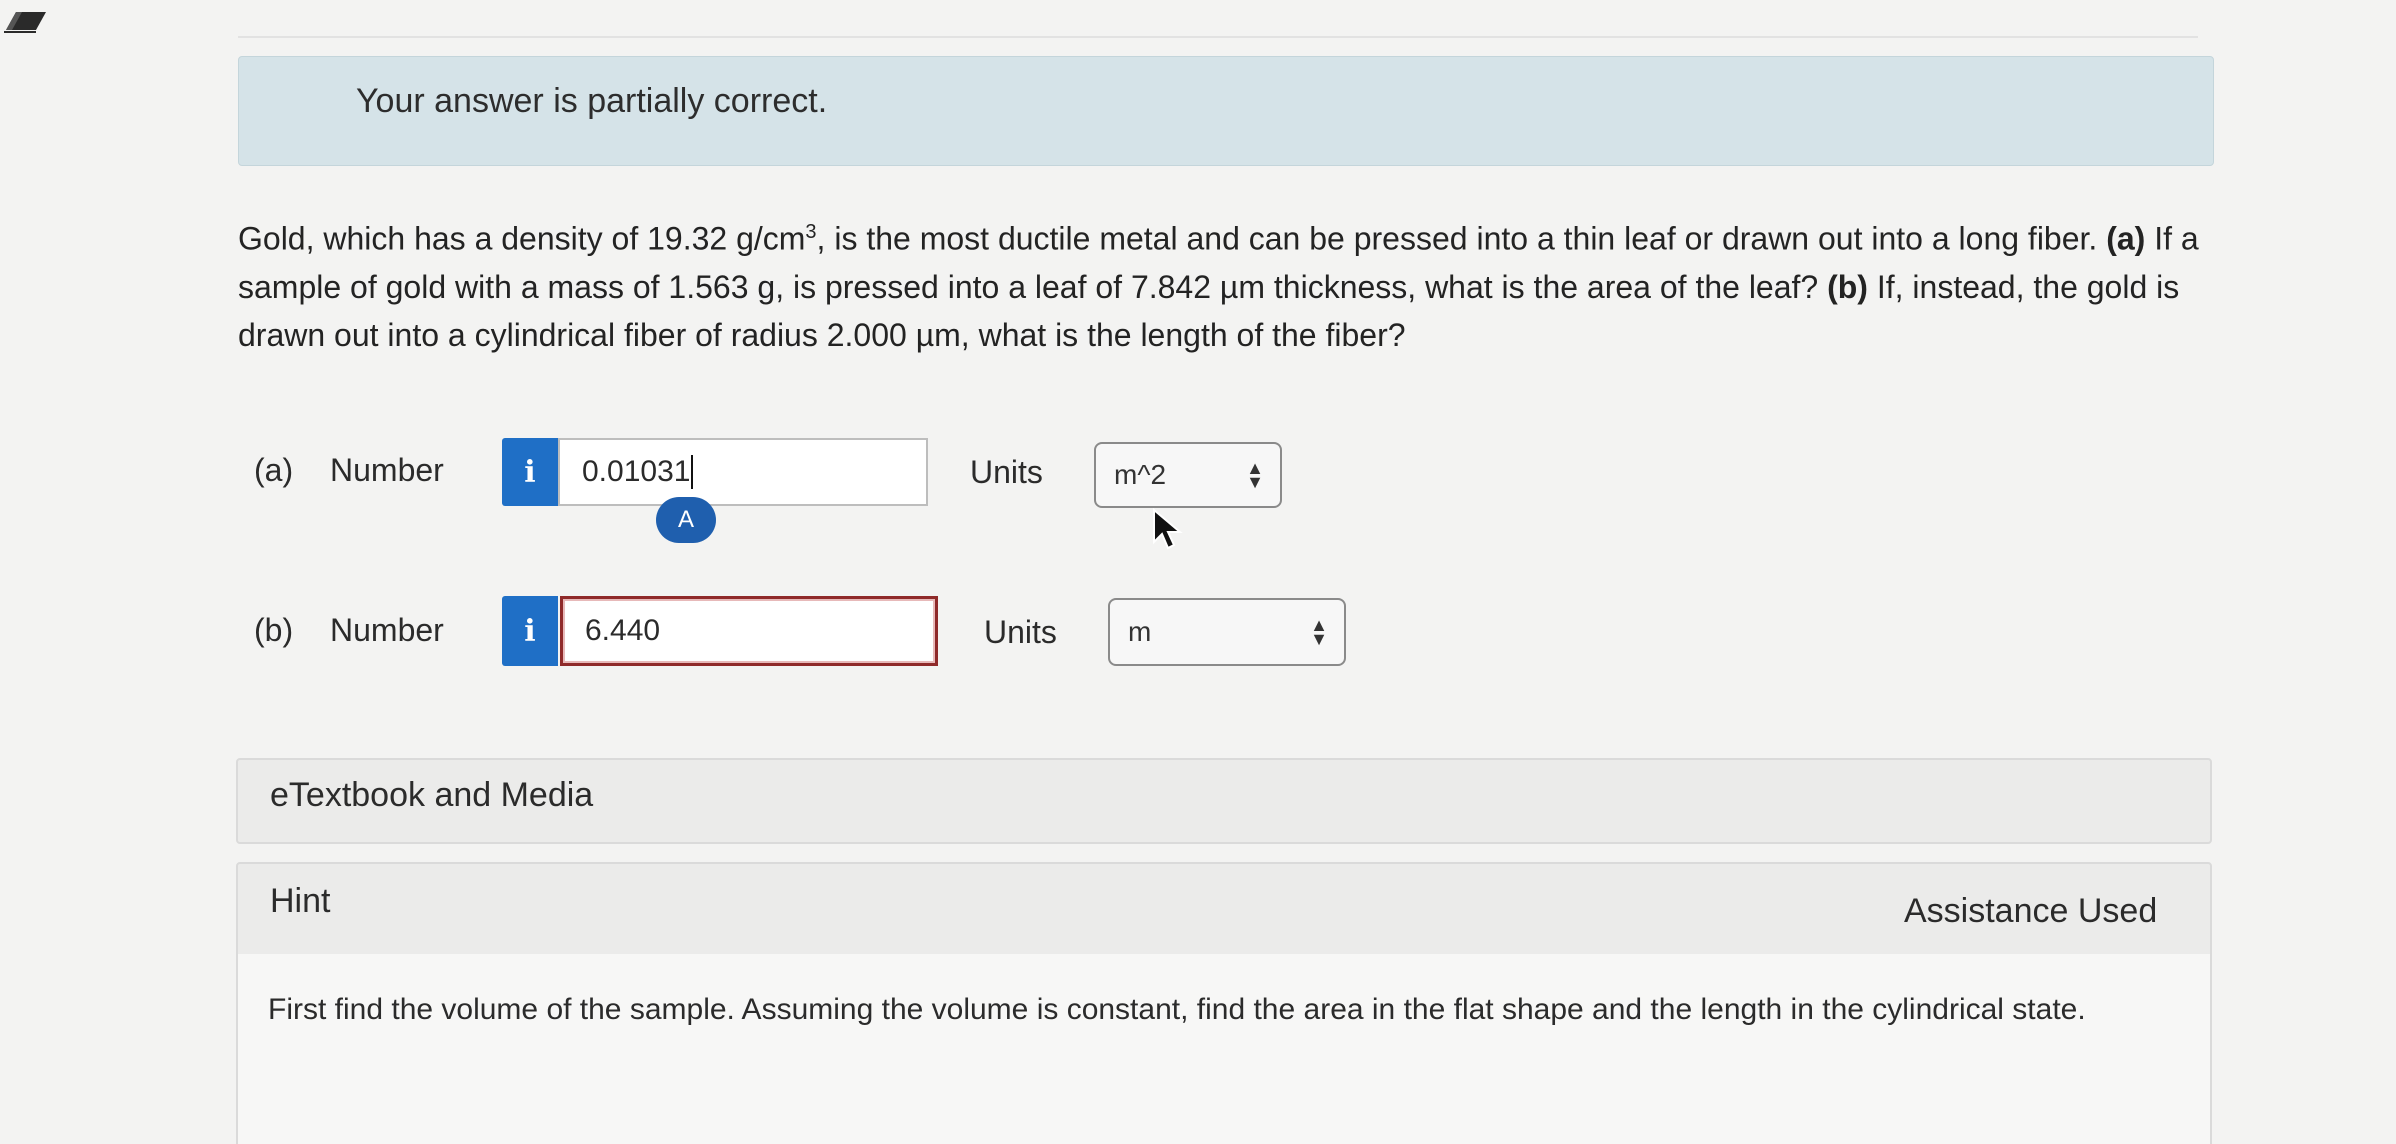  I want to click on part-a-units-value: m^2, so click(1140, 474).